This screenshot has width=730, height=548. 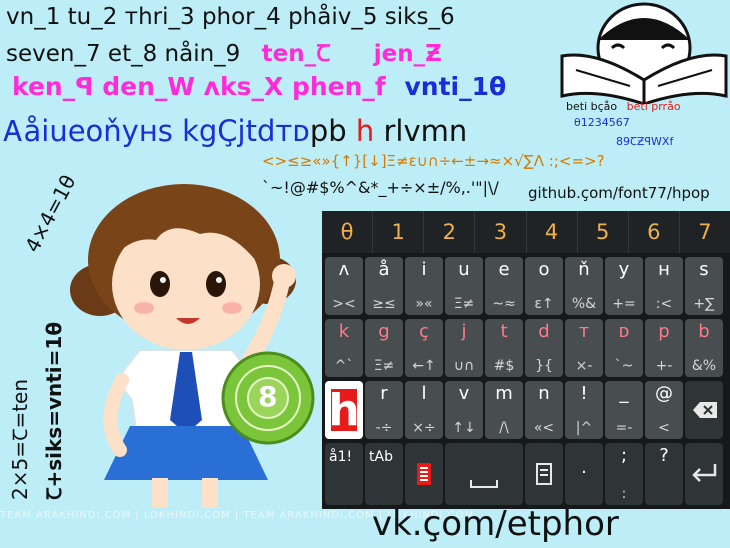 I want to click on key: e ~≈, so click(x=504, y=286).